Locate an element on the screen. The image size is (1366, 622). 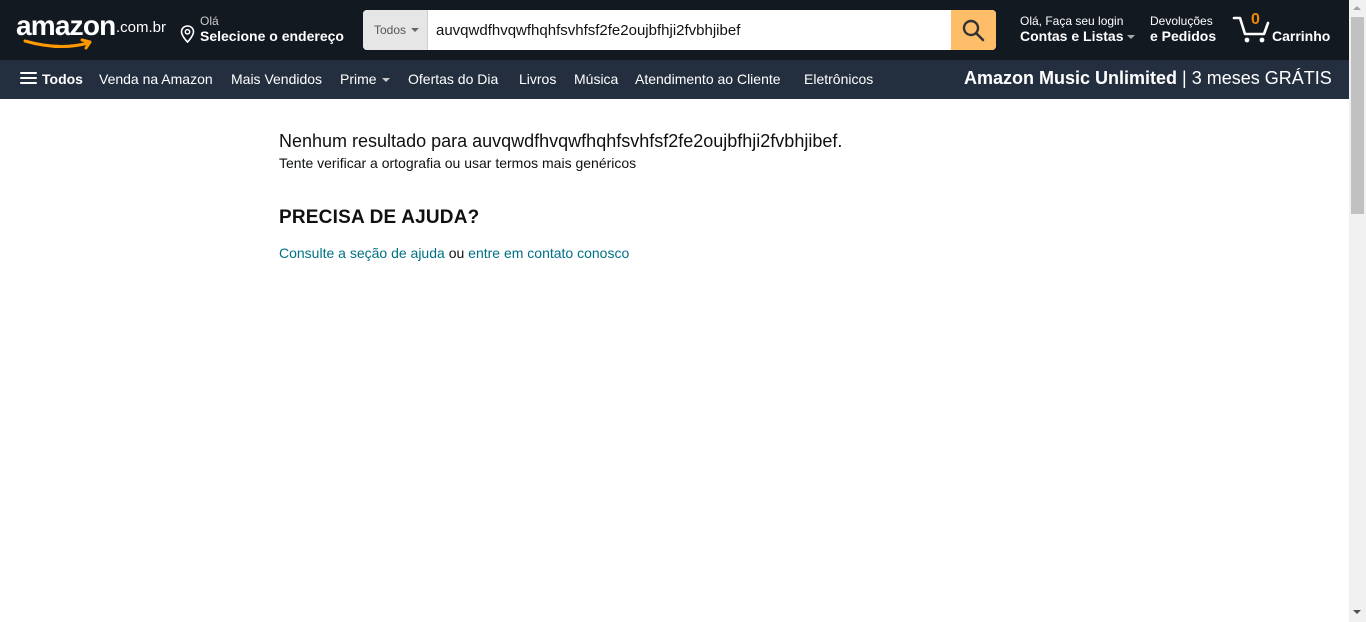
search-button is located at coordinates (973, 30).